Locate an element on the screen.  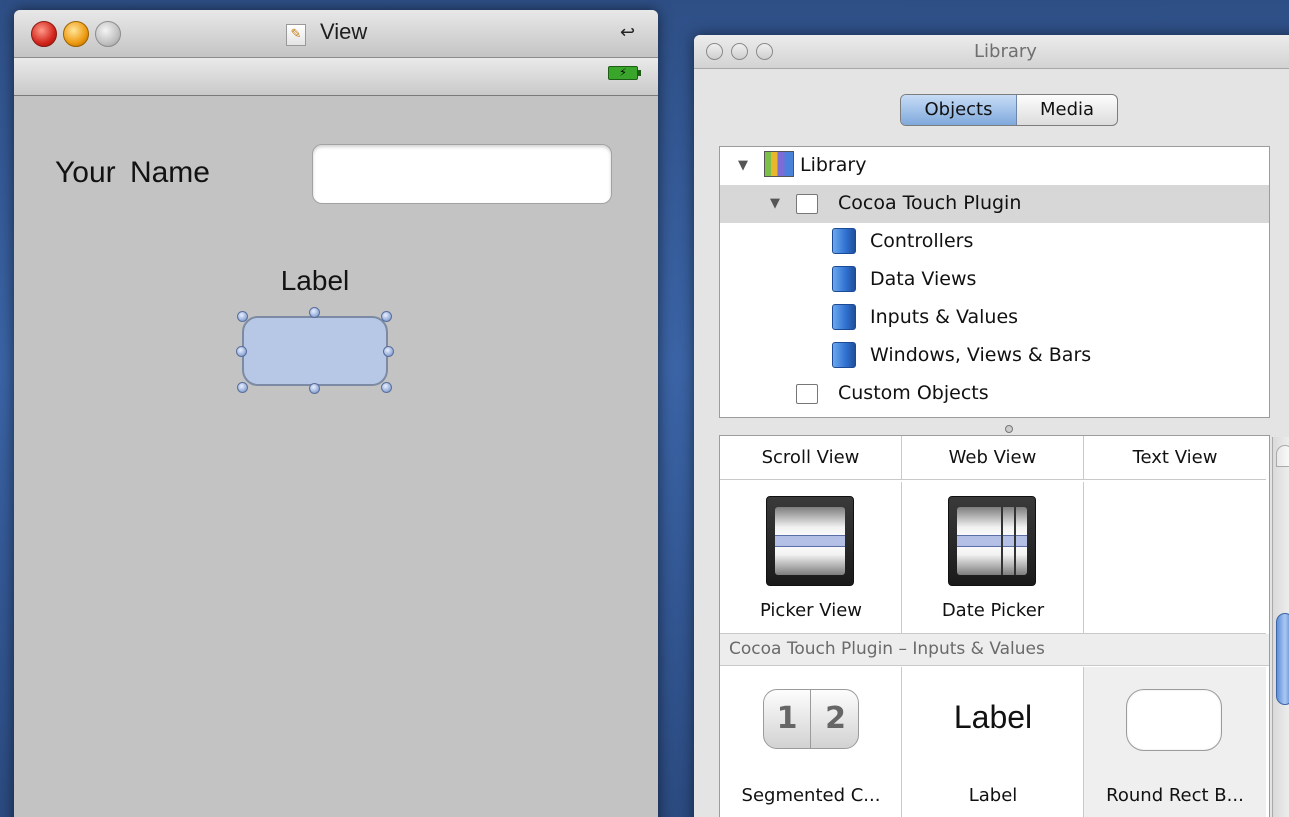
round-rect-button is located at coordinates (315, 351).